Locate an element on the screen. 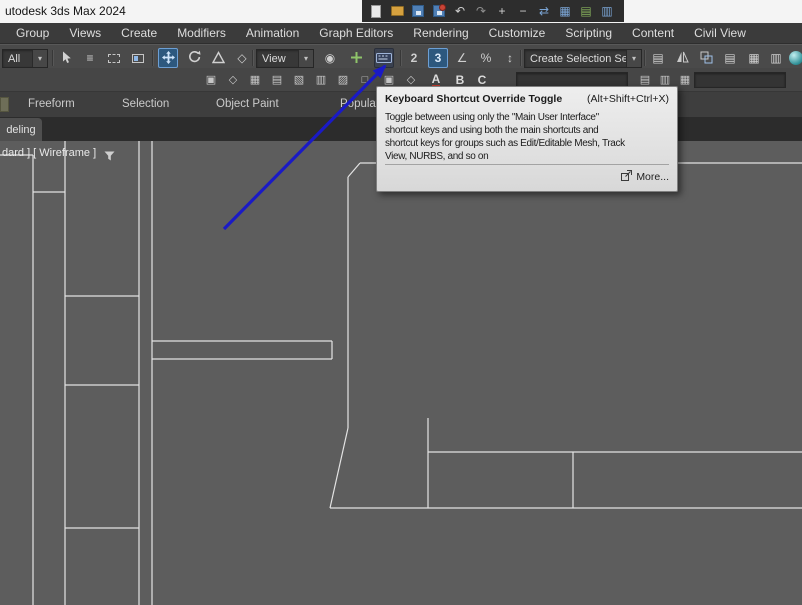 The image size is (802, 605). open-file-icon is located at coordinates (397, 11).